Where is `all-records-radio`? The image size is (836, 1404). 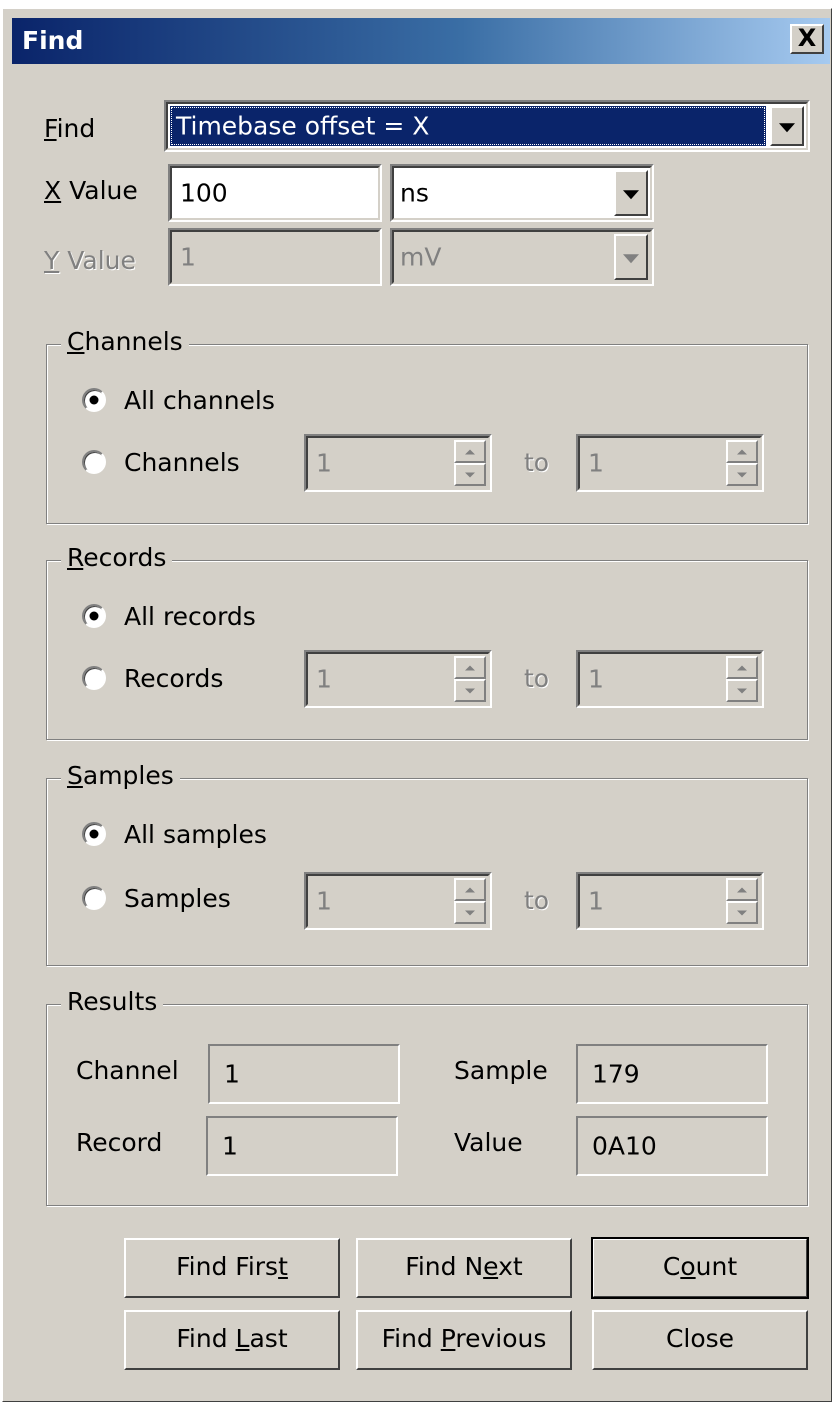 all-records-radio is located at coordinates (94, 616).